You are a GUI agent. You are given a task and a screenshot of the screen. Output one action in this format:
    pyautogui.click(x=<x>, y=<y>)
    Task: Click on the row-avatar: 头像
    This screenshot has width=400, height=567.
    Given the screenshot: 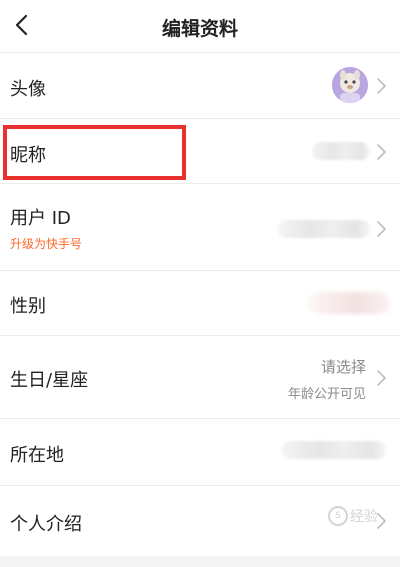 What is the action you would take?
    pyautogui.click(x=200, y=86)
    